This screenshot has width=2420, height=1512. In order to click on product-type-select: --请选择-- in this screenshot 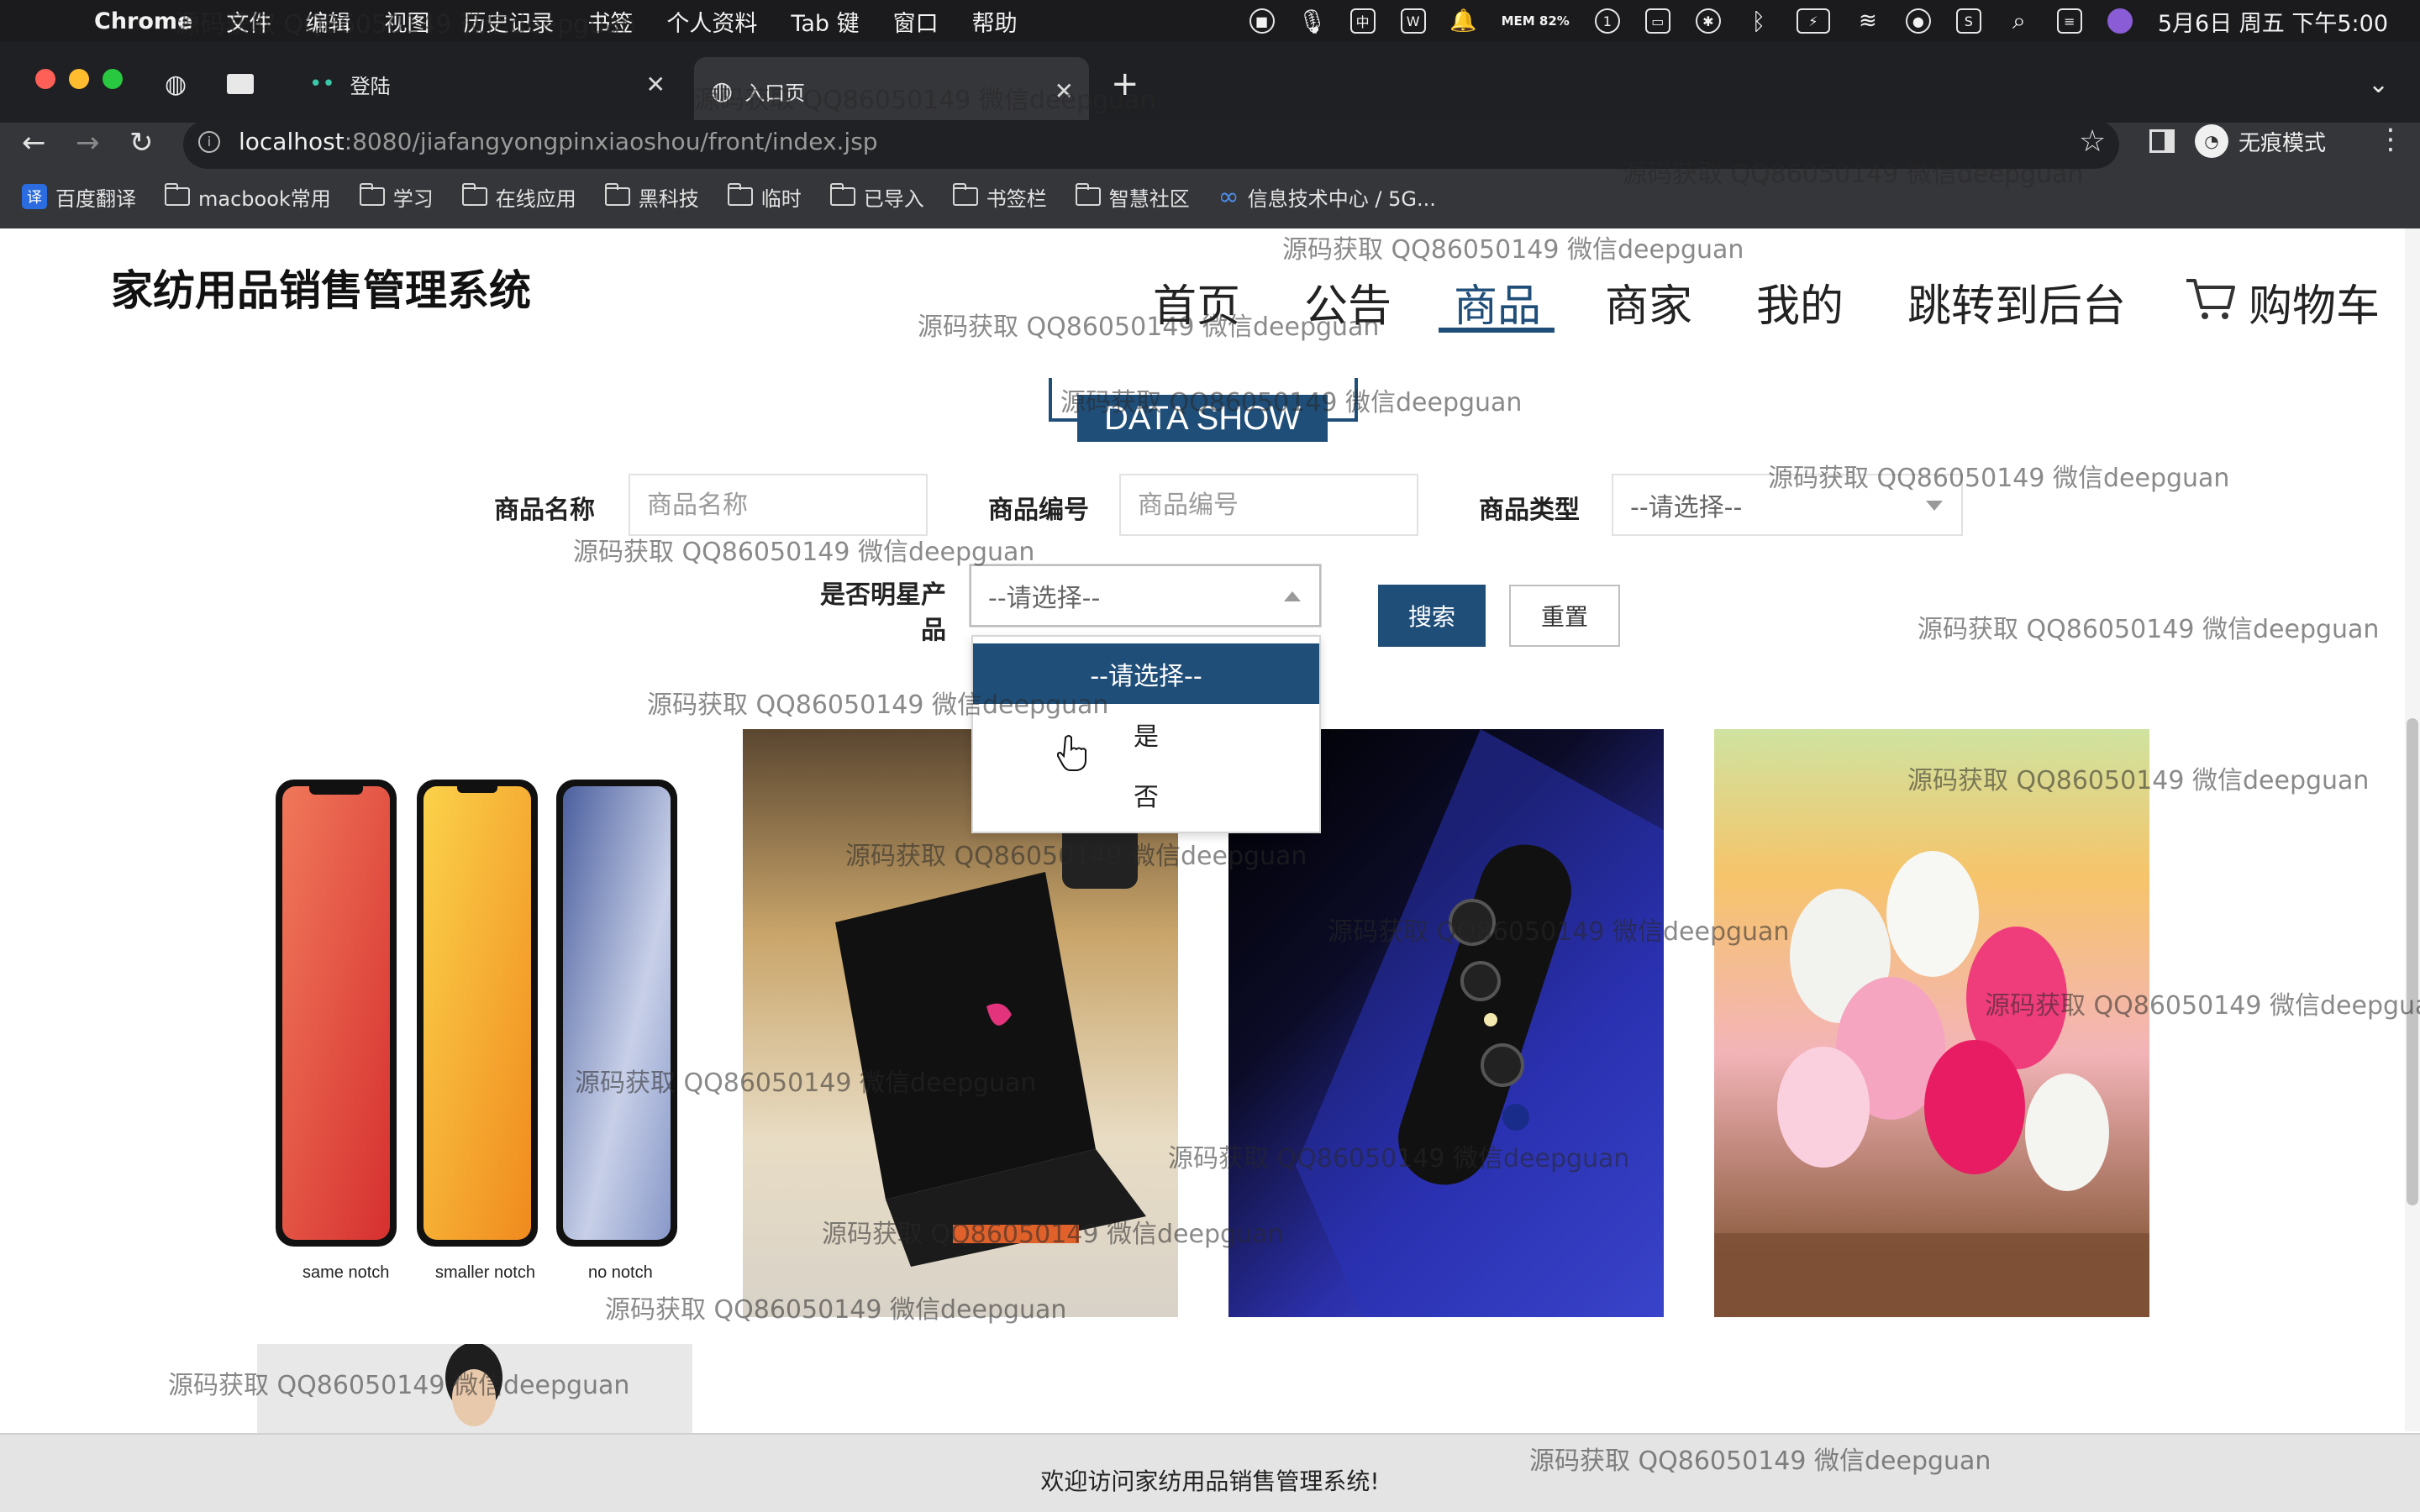, I will do `click(1788, 505)`.